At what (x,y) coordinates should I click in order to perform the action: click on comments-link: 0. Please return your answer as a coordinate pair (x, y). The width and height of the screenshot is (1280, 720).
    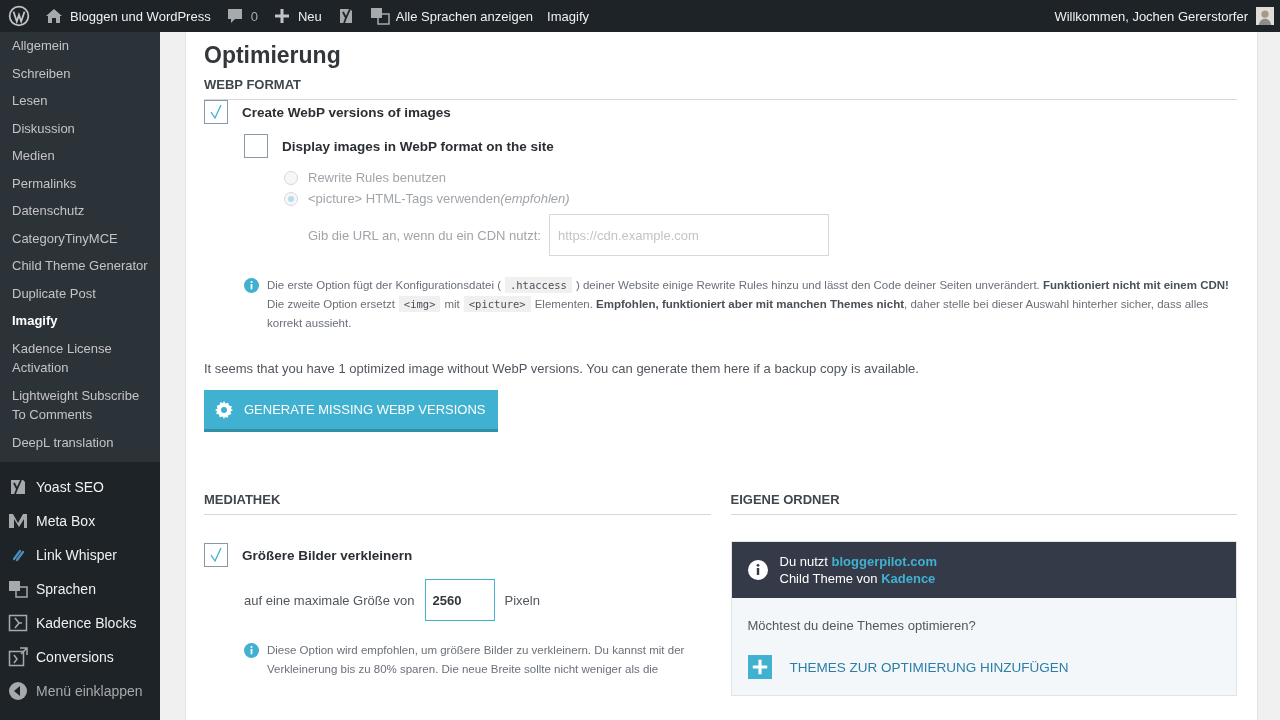
    Looking at the image, I should click on (241, 16).